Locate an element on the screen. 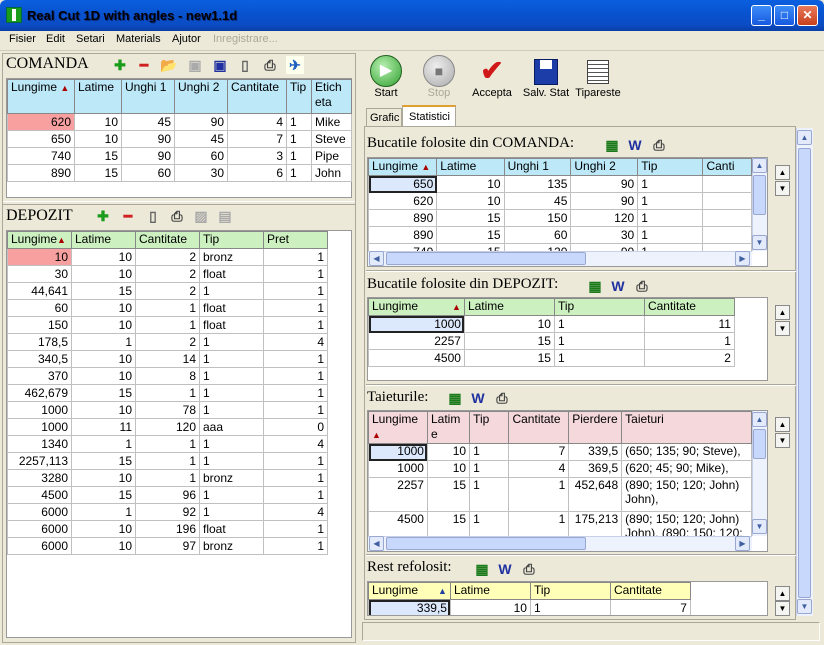 The image size is (824, 645). print-button: Tipareste is located at coordinates (598, 77).